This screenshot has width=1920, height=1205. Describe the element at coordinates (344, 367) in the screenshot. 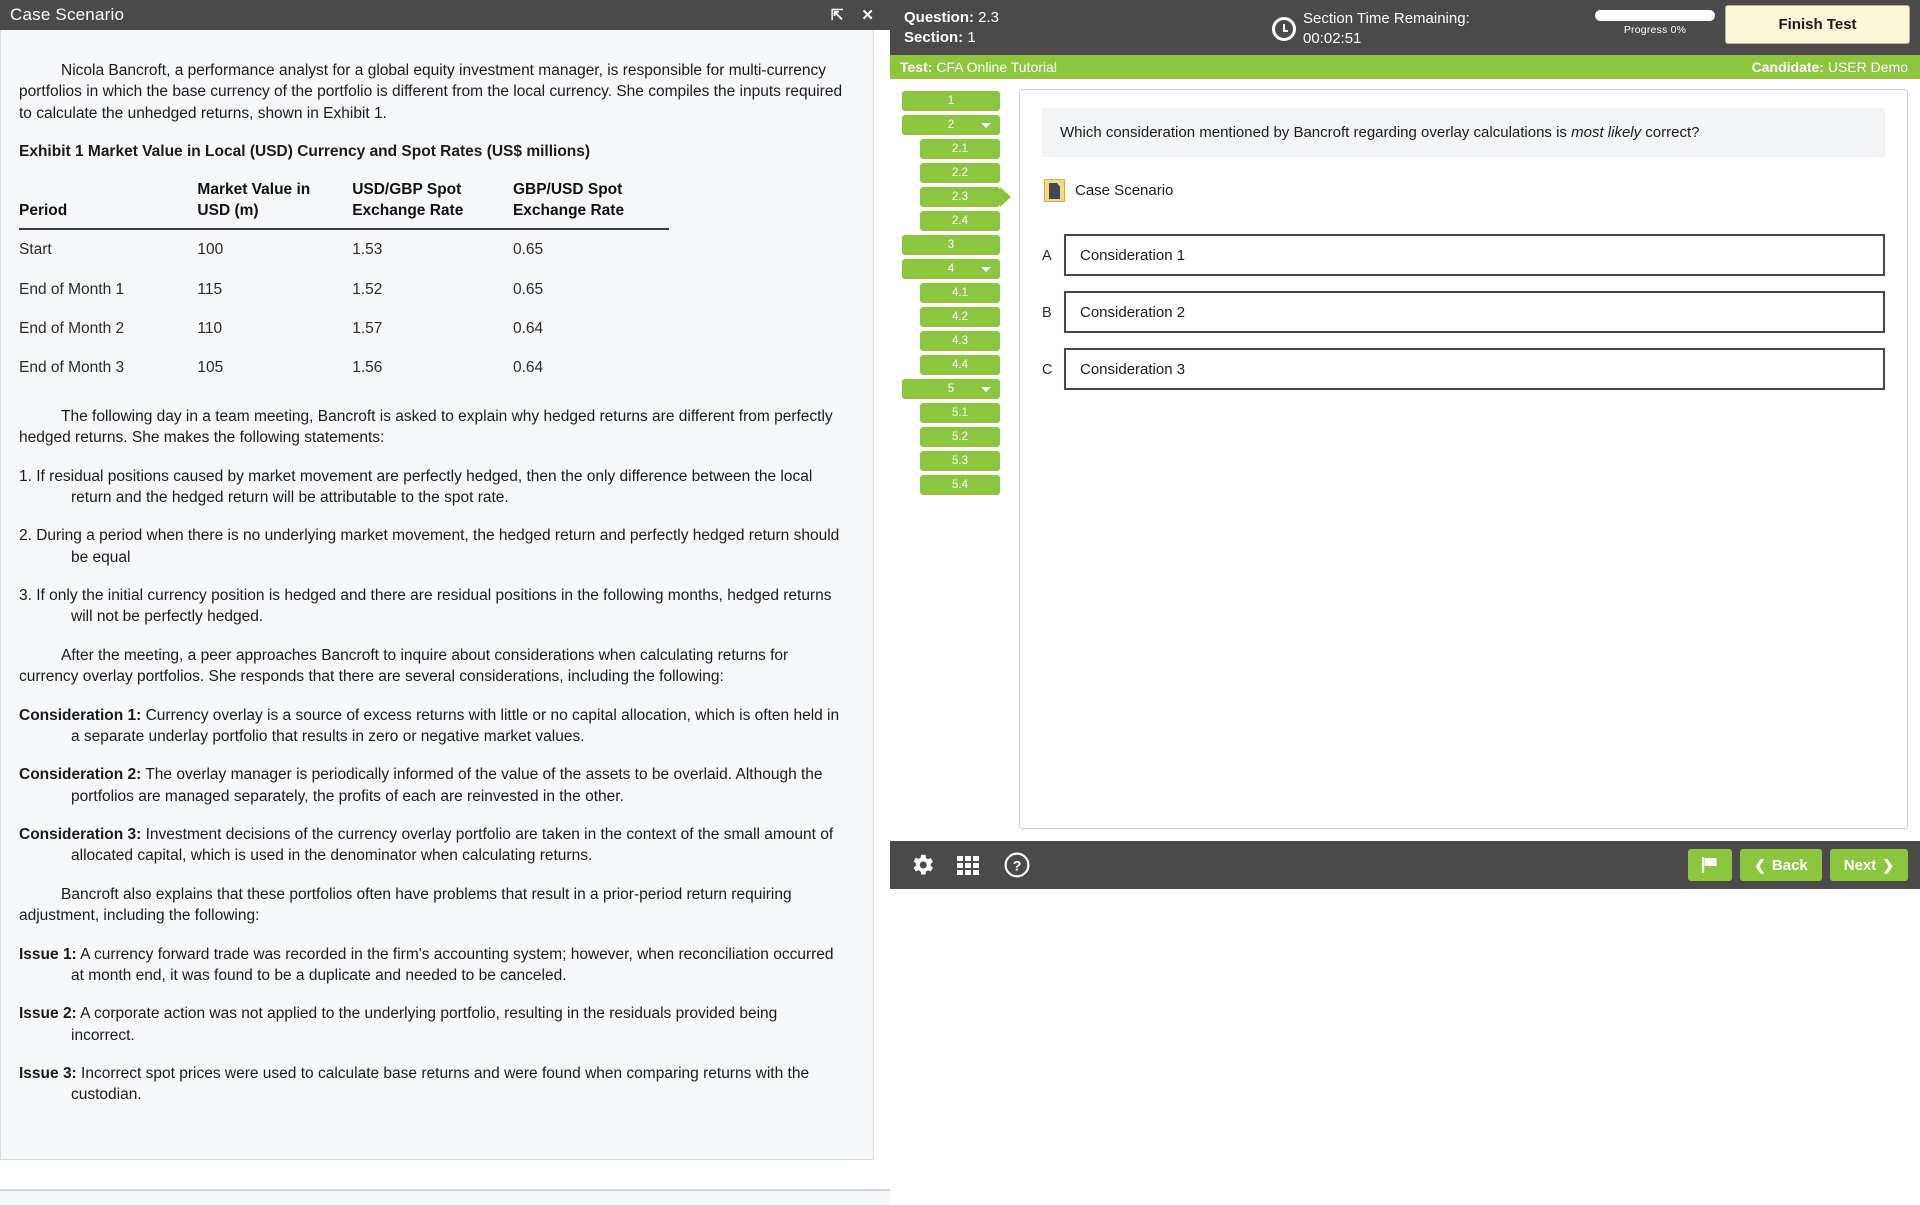

I see `table-row: End of Month 3 105 1.56 0.64` at that location.